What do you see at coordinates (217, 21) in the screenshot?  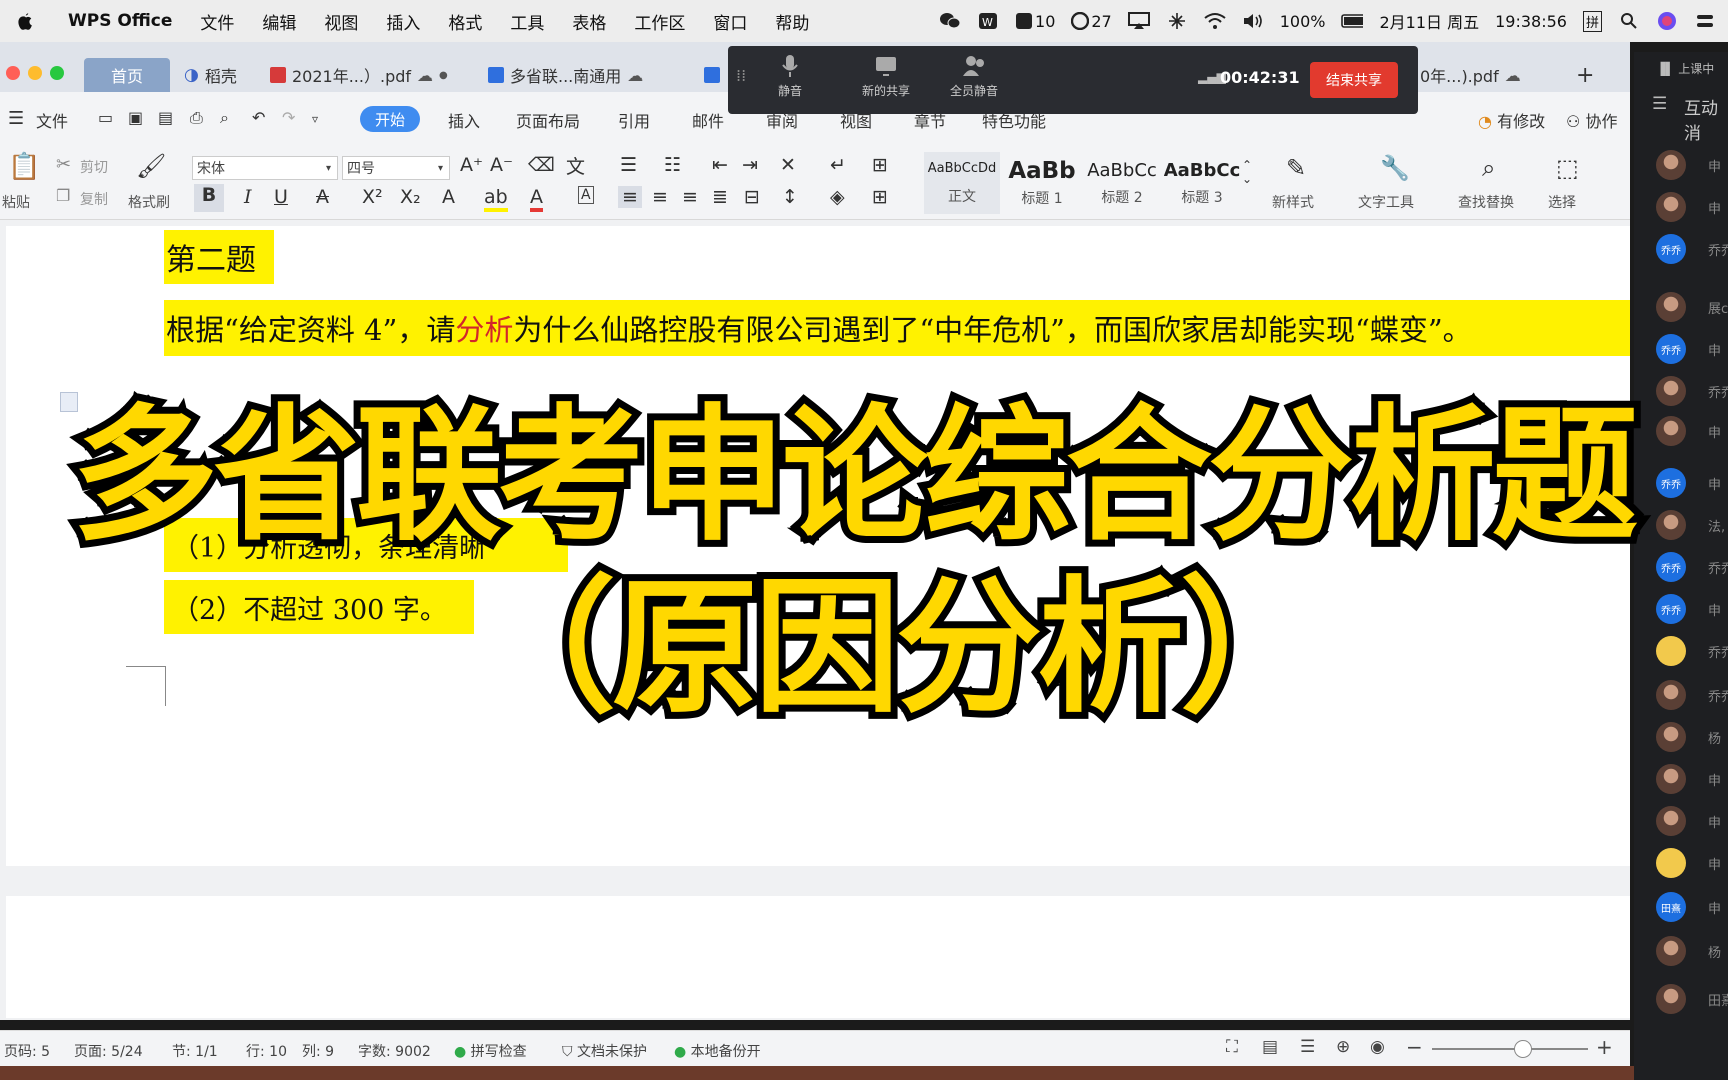 I see `menu-file: 文件` at bounding box center [217, 21].